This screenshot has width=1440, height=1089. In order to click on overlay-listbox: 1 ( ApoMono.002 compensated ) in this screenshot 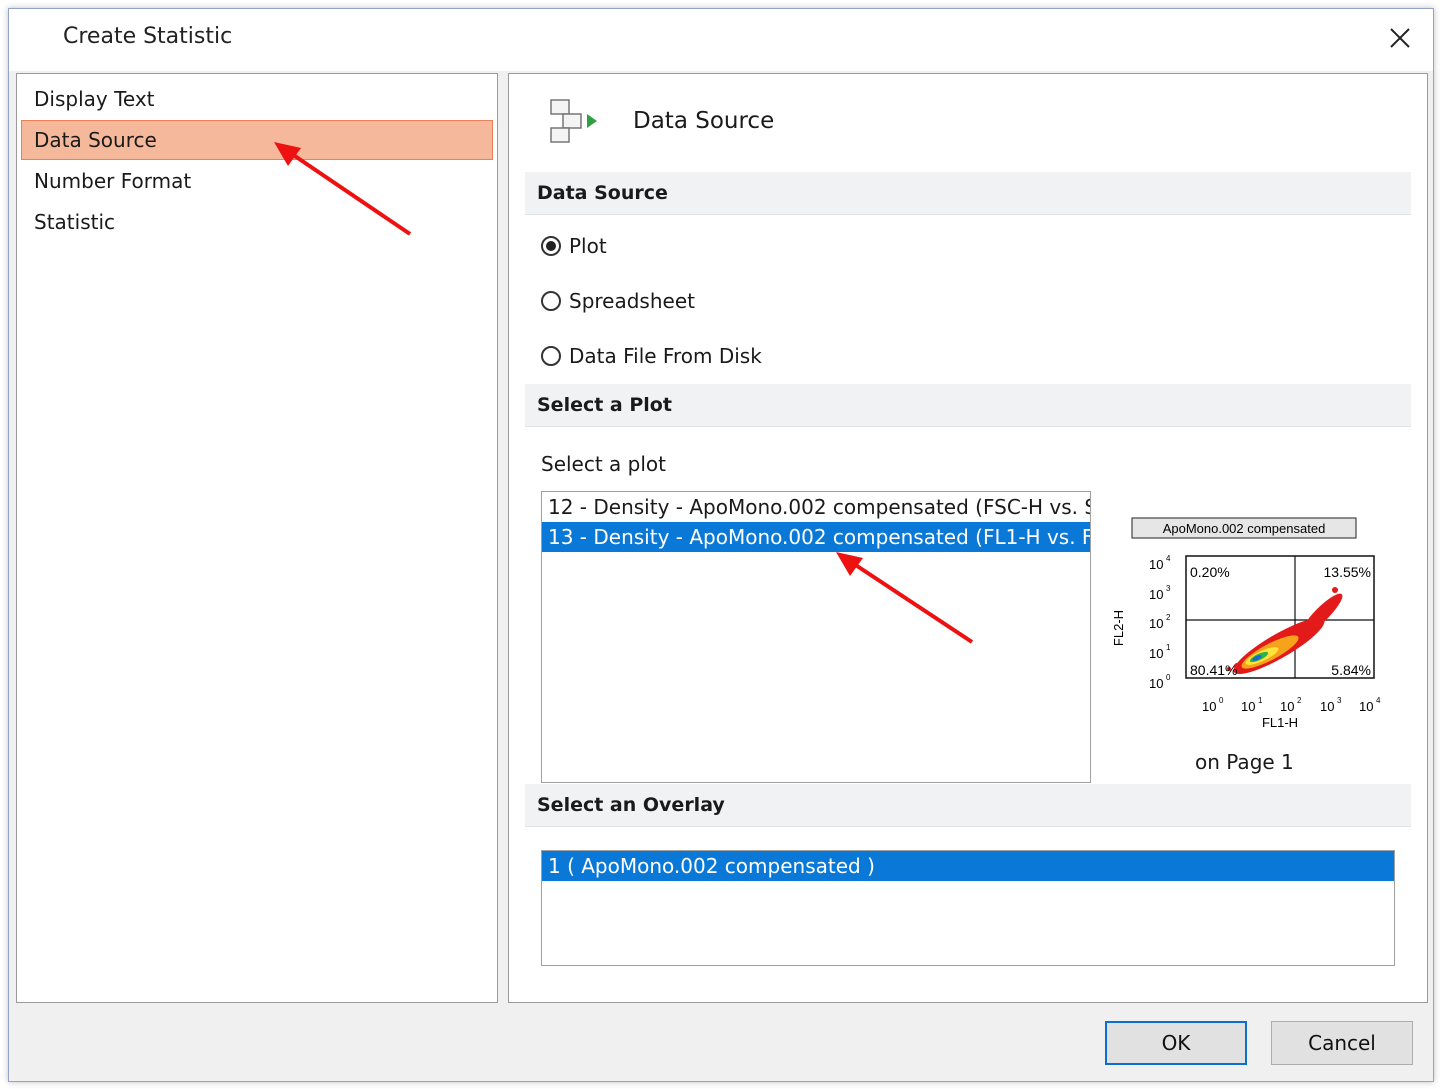, I will do `click(968, 908)`.